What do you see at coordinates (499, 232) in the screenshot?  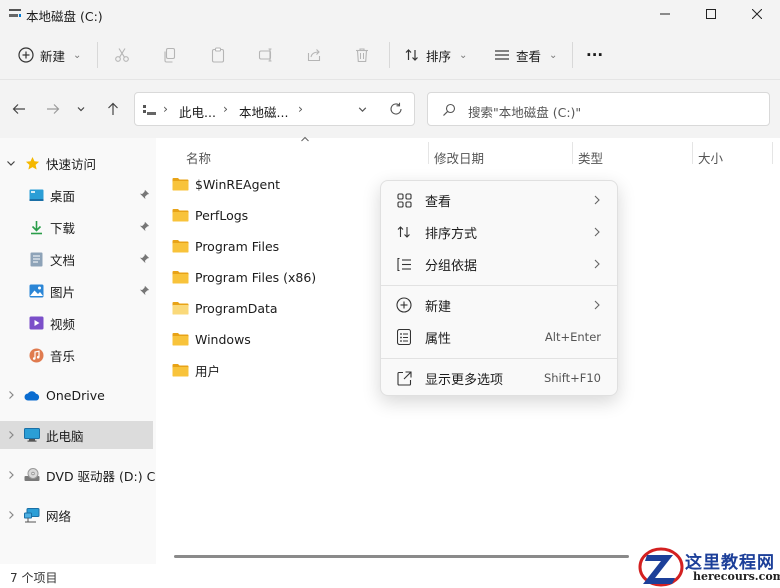 I see `menu-item-sort-by: 排序方式` at bounding box center [499, 232].